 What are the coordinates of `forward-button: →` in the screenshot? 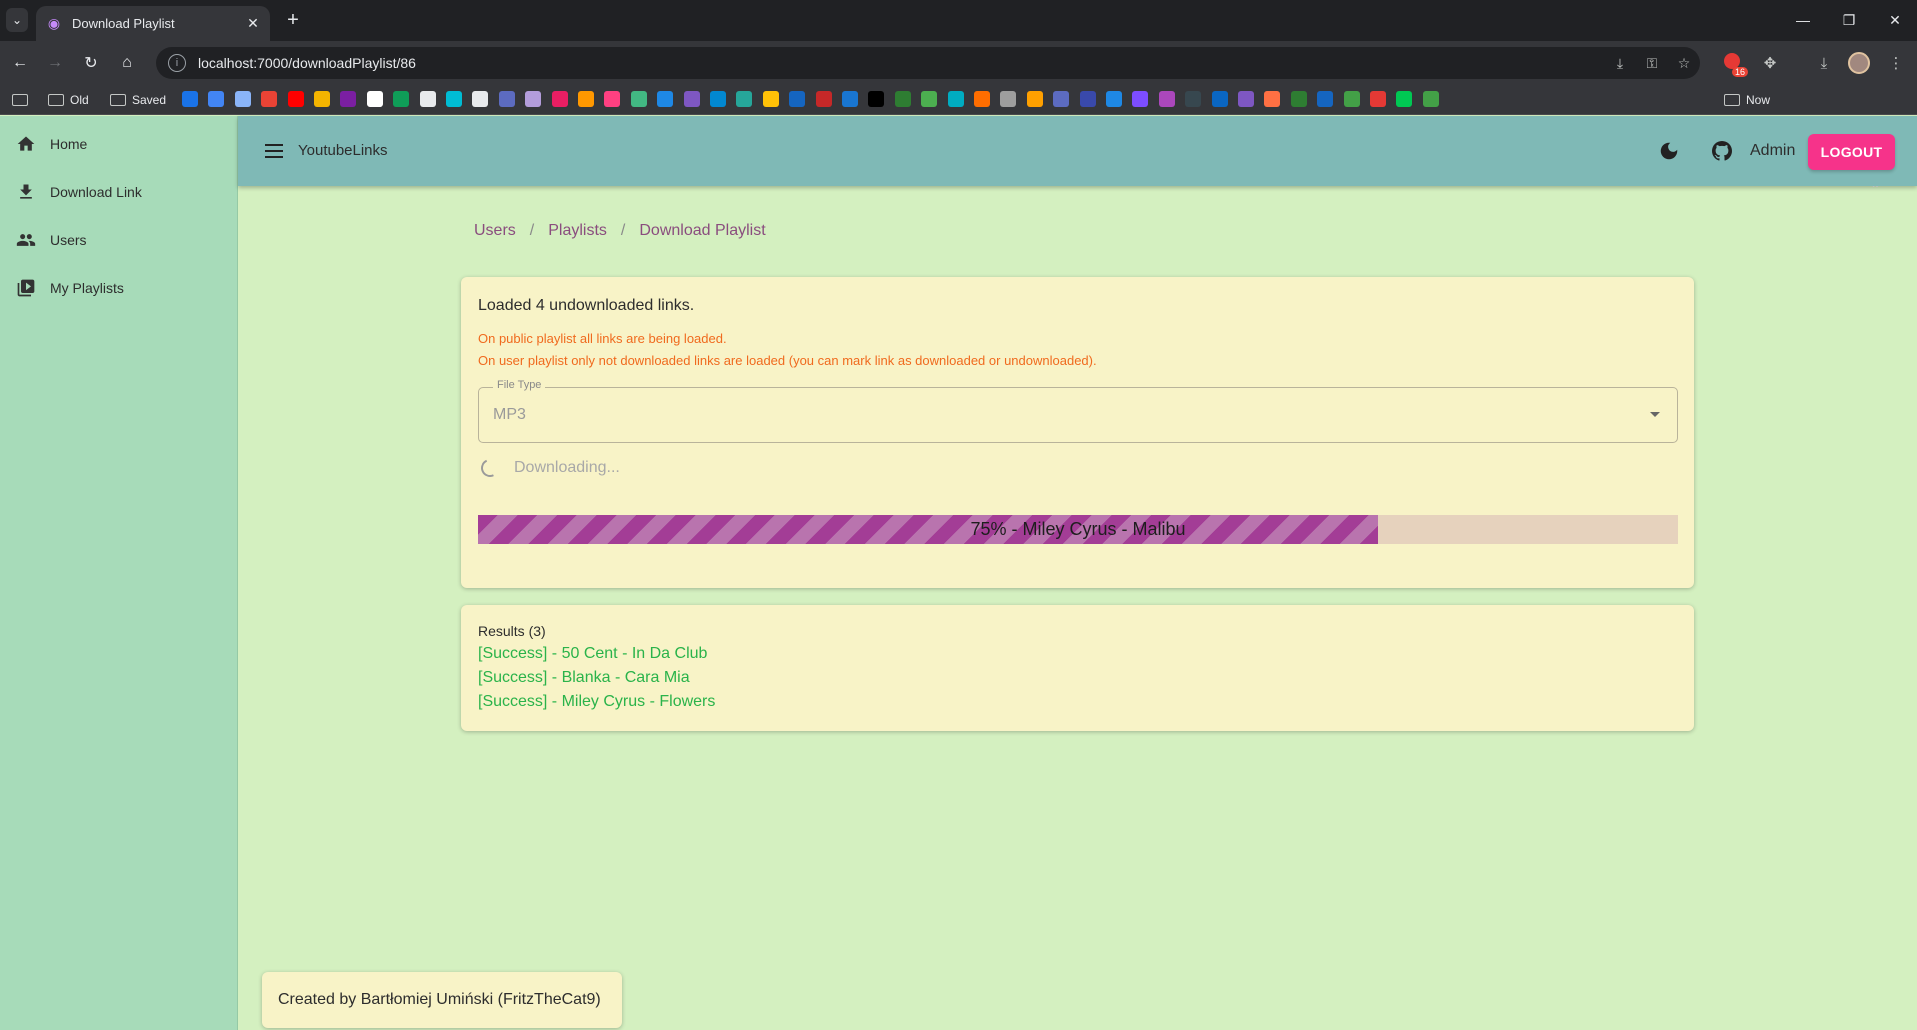 It's located at (55, 63).